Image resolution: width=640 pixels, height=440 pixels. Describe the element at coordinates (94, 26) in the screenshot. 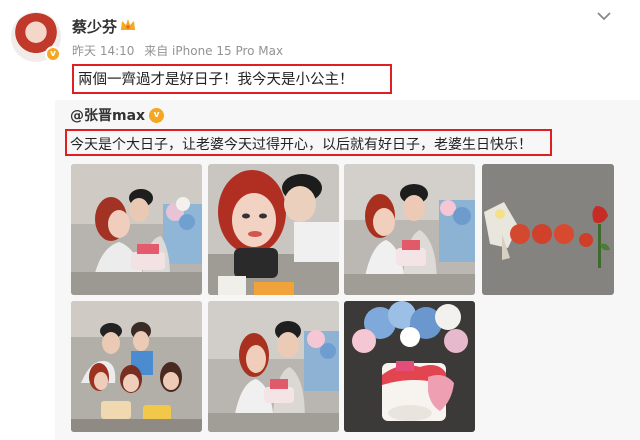

I see `author-name: 蔡少芬` at that location.